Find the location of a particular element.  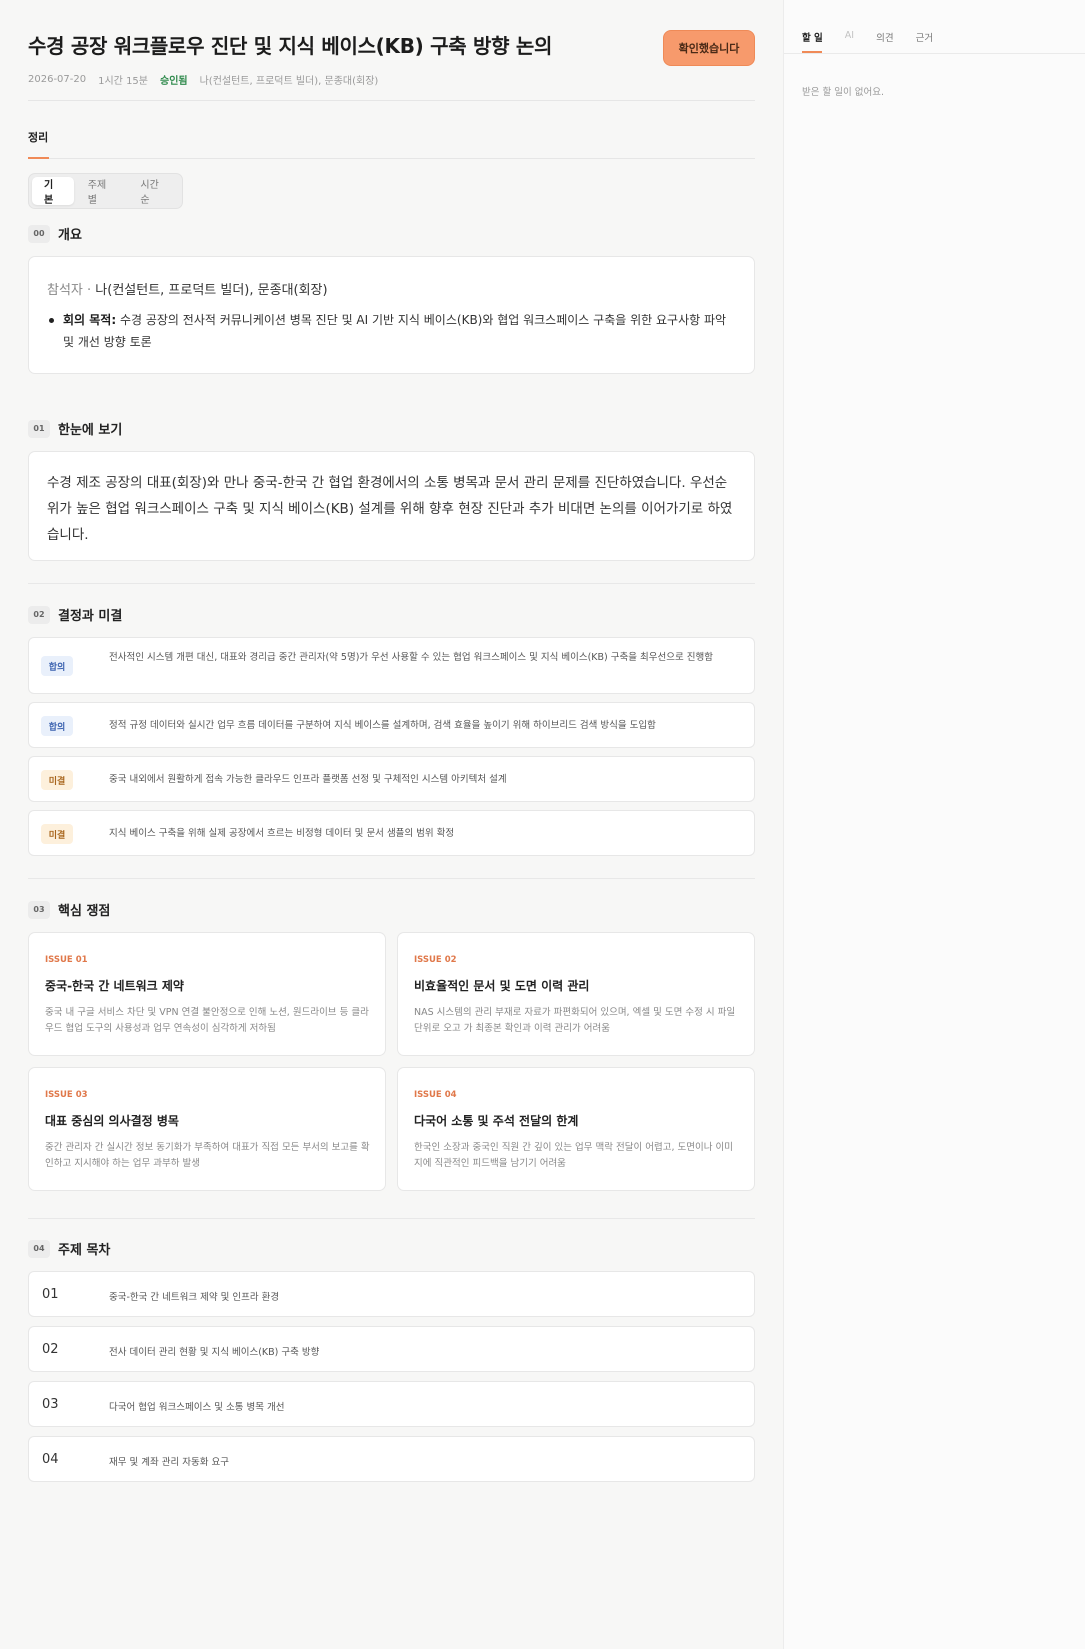

attendees-value: 나(컨설턴트, 프로덕트 빌더), 문종대(회장) is located at coordinates (211, 290).